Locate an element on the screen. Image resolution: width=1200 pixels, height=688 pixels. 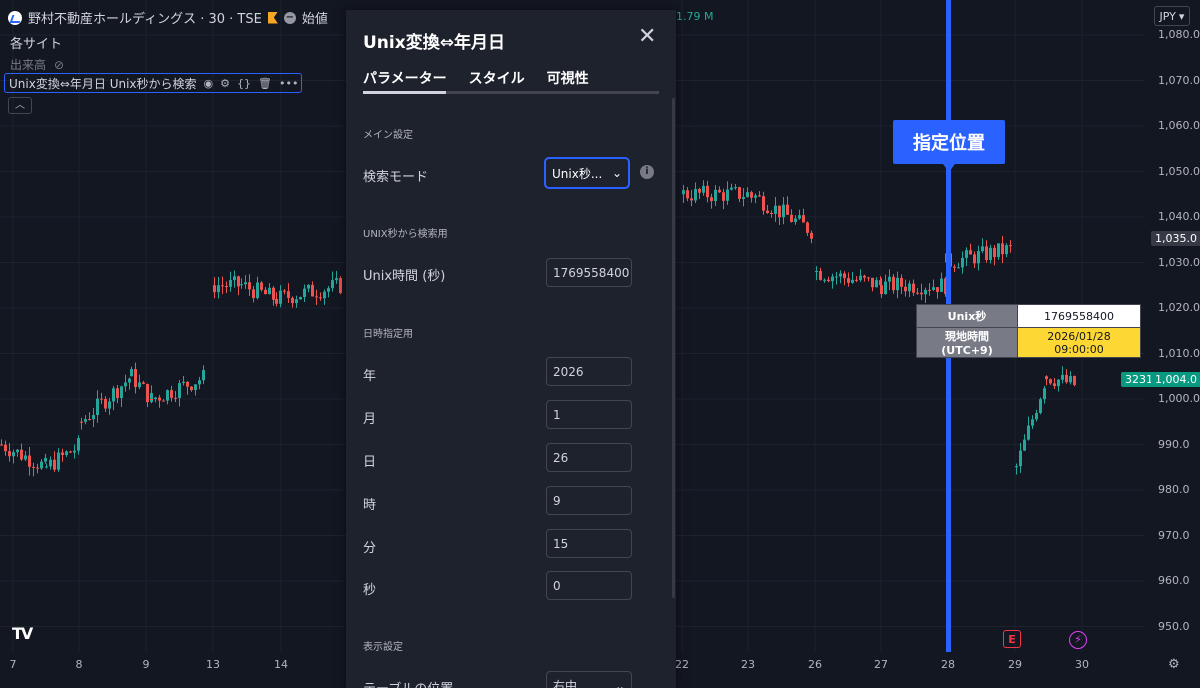
second-label: 秒 is located at coordinates (370, 590).